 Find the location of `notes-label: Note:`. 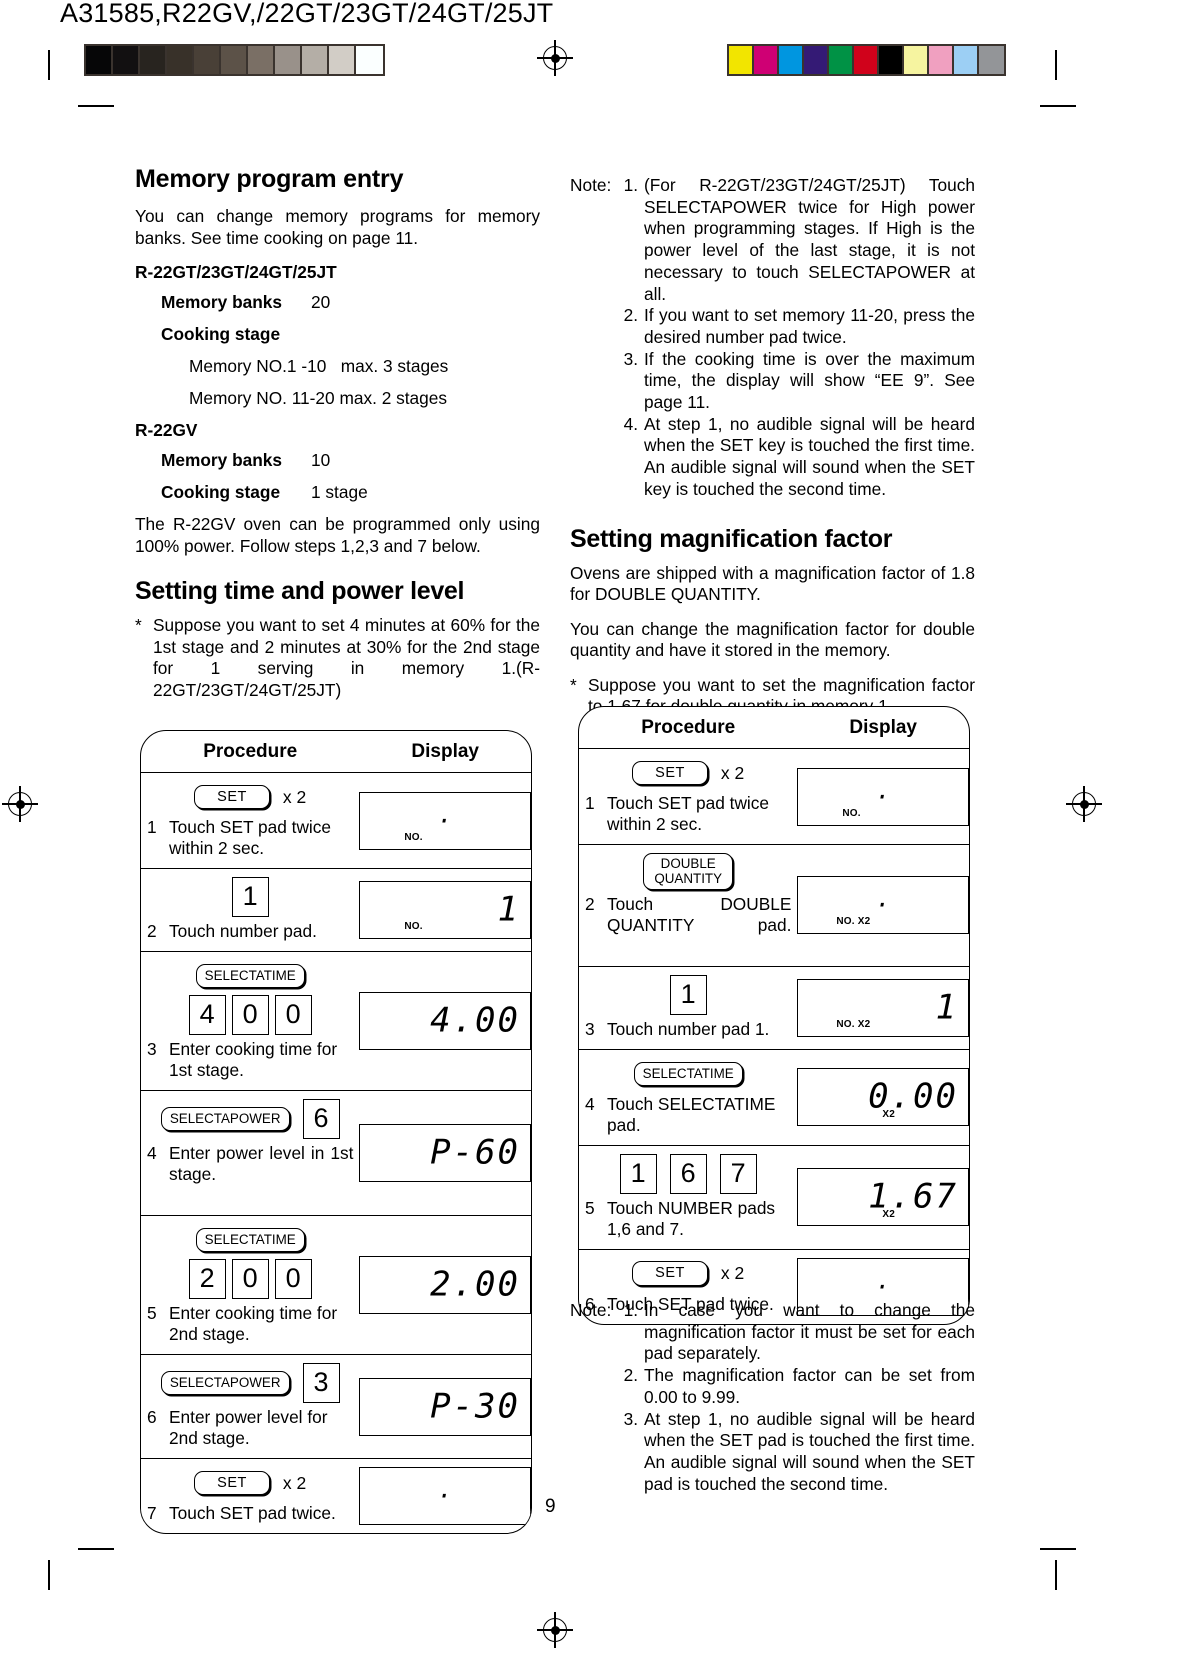

notes-label: Note: is located at coordinates (591, 1310).